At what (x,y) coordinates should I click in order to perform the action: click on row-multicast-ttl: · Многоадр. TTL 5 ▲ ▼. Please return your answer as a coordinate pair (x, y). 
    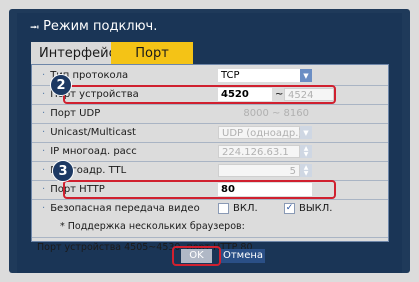
    Looking at the image, I should click on (210, 170).